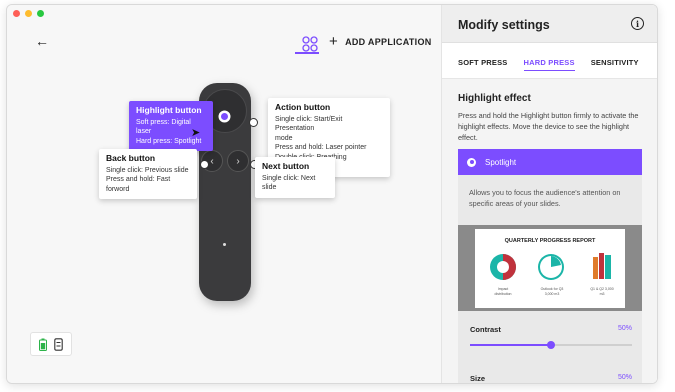 This screenshot has width=675, height=392. I want to click on contrast-slider-handle, so click(551, 345).